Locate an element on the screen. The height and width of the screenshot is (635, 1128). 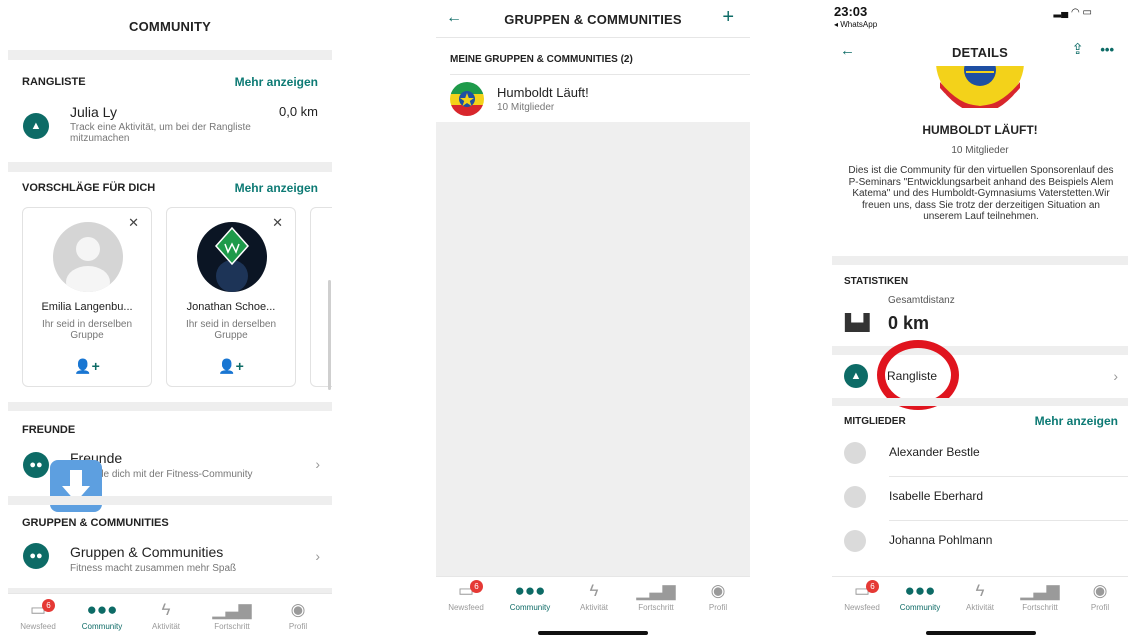
my-groups-title: MEINE GRUPPEN & COMMUNITIES (2) is located at coordinates (541, 59).